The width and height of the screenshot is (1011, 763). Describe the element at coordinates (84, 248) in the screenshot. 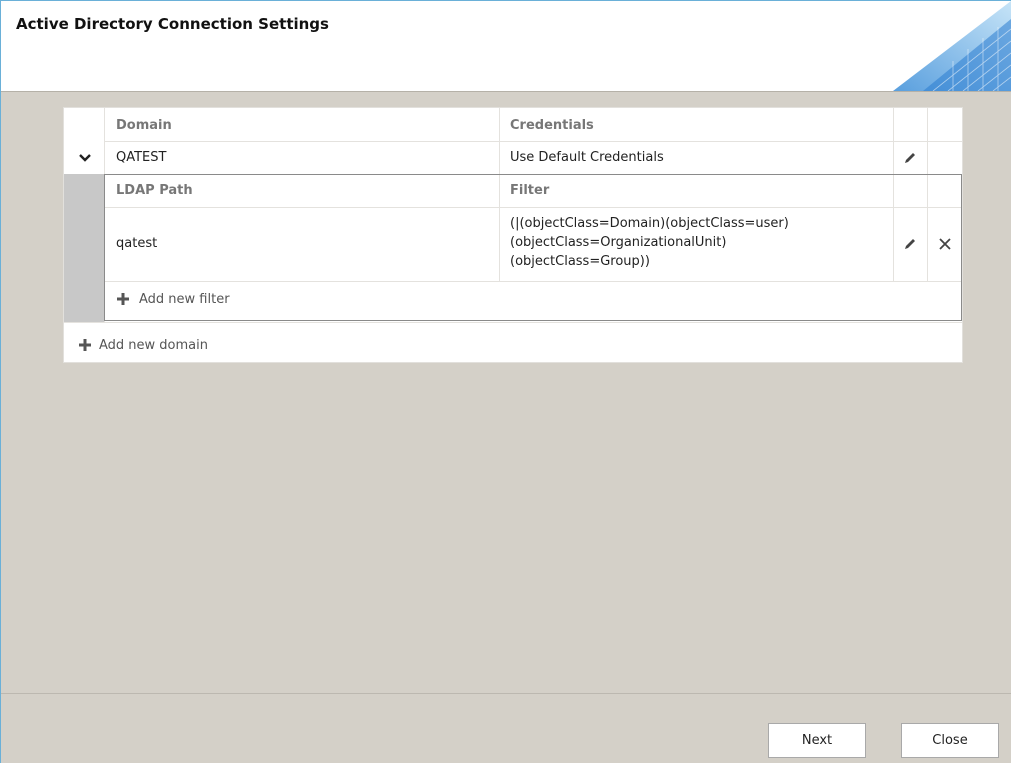

I see `expand-column` at that location.